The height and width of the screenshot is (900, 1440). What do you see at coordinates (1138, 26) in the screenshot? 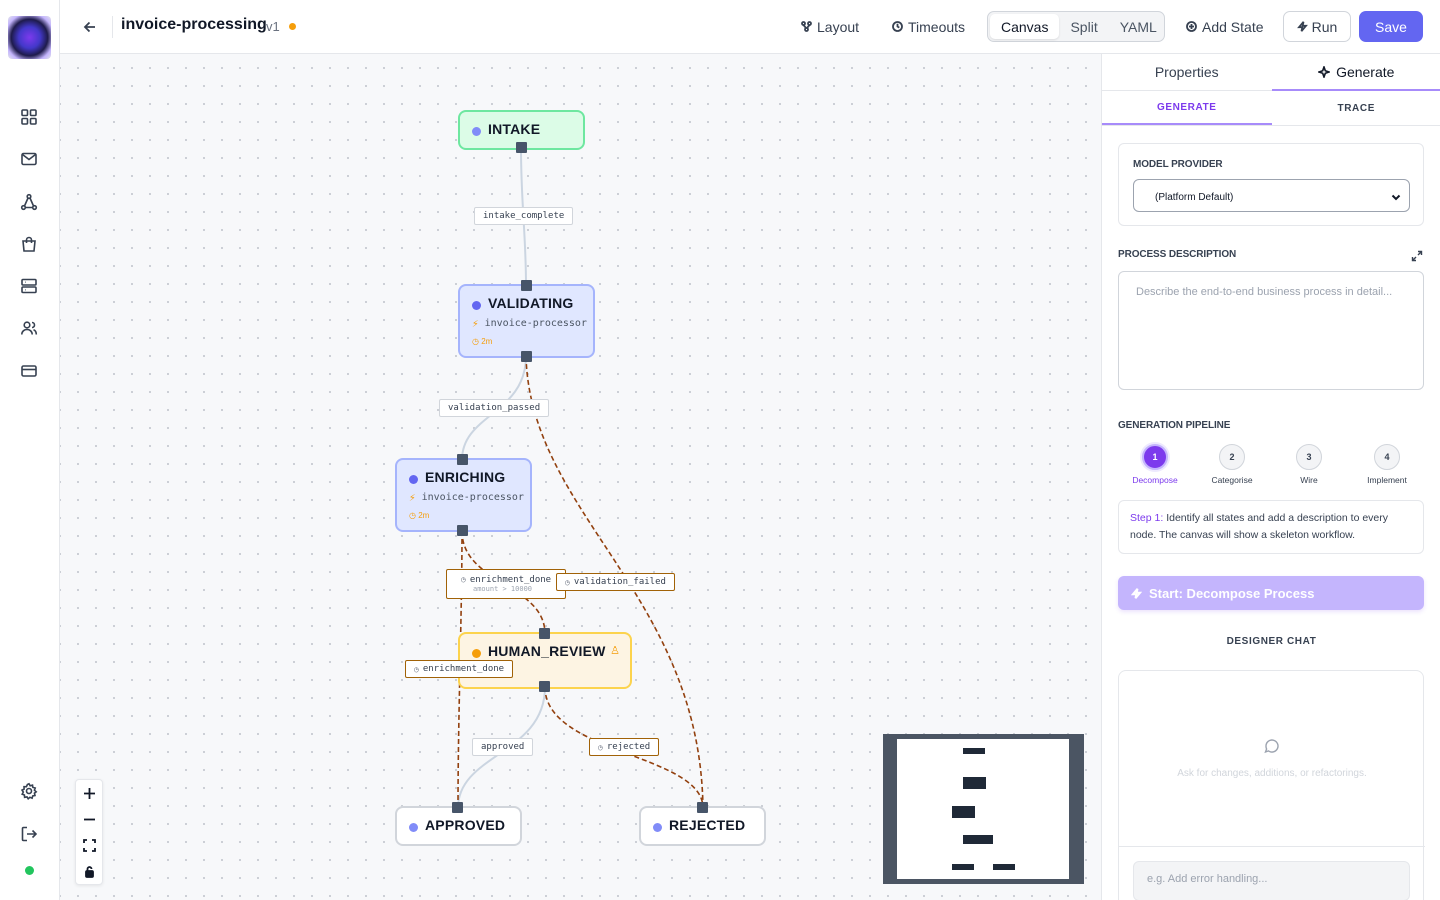
I see `view-yaml-tab: YAML` at bounding box center [1138, 26].